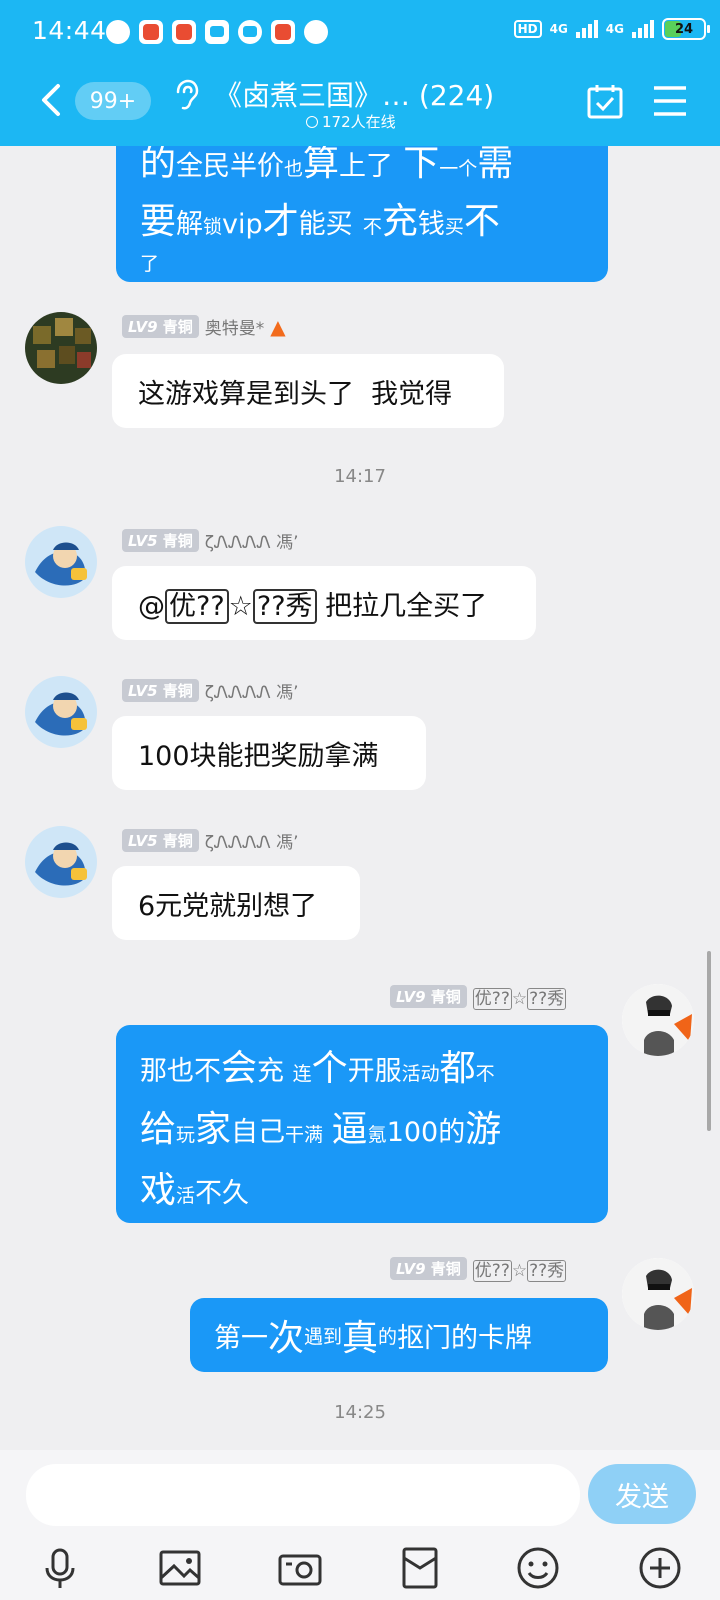 The height and width of the screenshot is (1600, 720). I want to click on notification-icons, so click(217, 32).